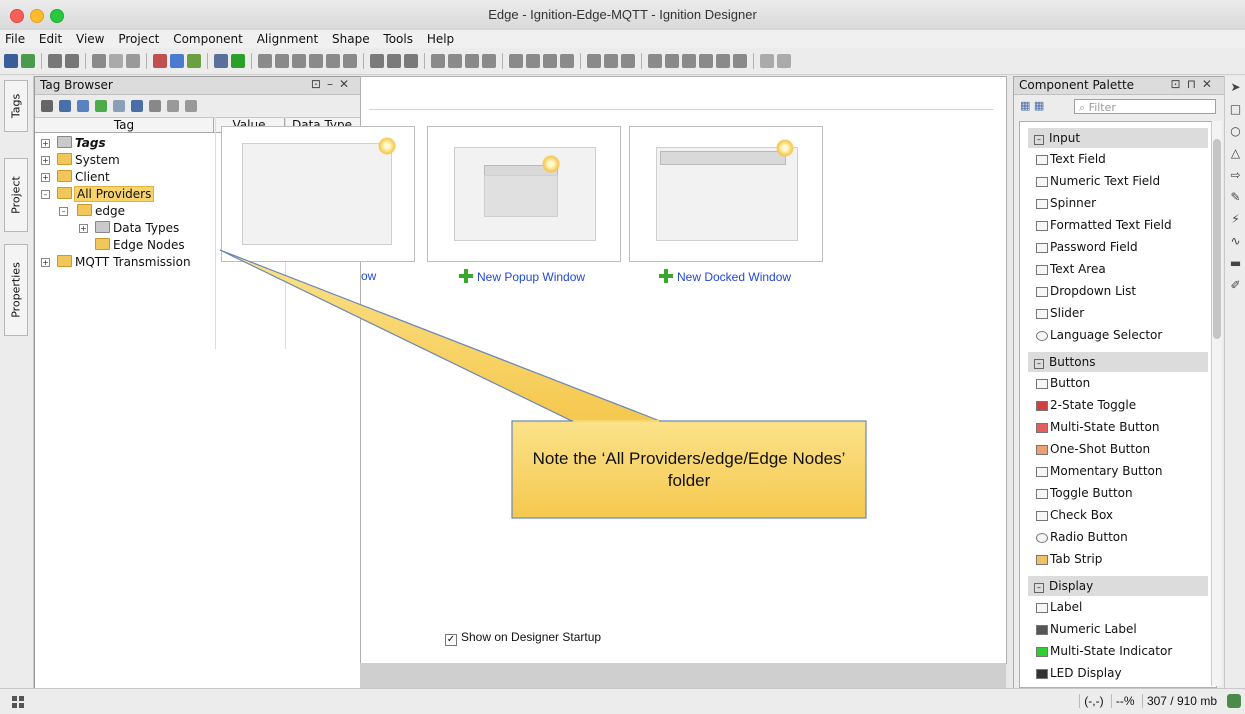 Image resolution: width=1245 pixels, height=714 pixels. What do you see at coordinates (90, 39) in the screenshot?
I see `menu-view: View` at bounding box center [90, 39].